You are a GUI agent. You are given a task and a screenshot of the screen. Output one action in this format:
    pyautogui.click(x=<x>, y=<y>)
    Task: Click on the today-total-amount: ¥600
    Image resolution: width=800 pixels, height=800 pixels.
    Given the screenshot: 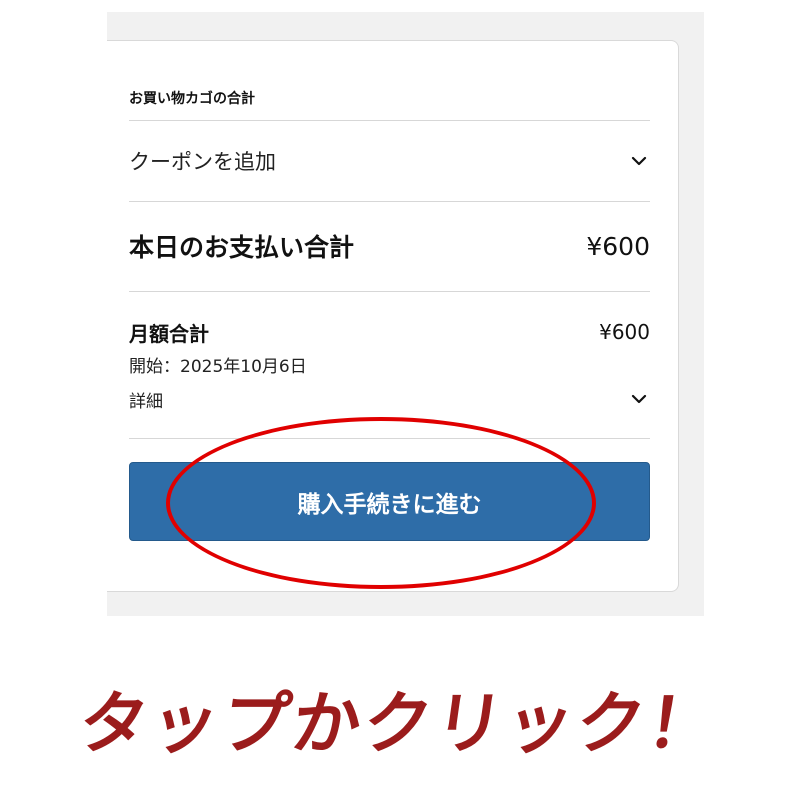 What is the action you would take?
    pyautogui.click(x=618, y=246)
    